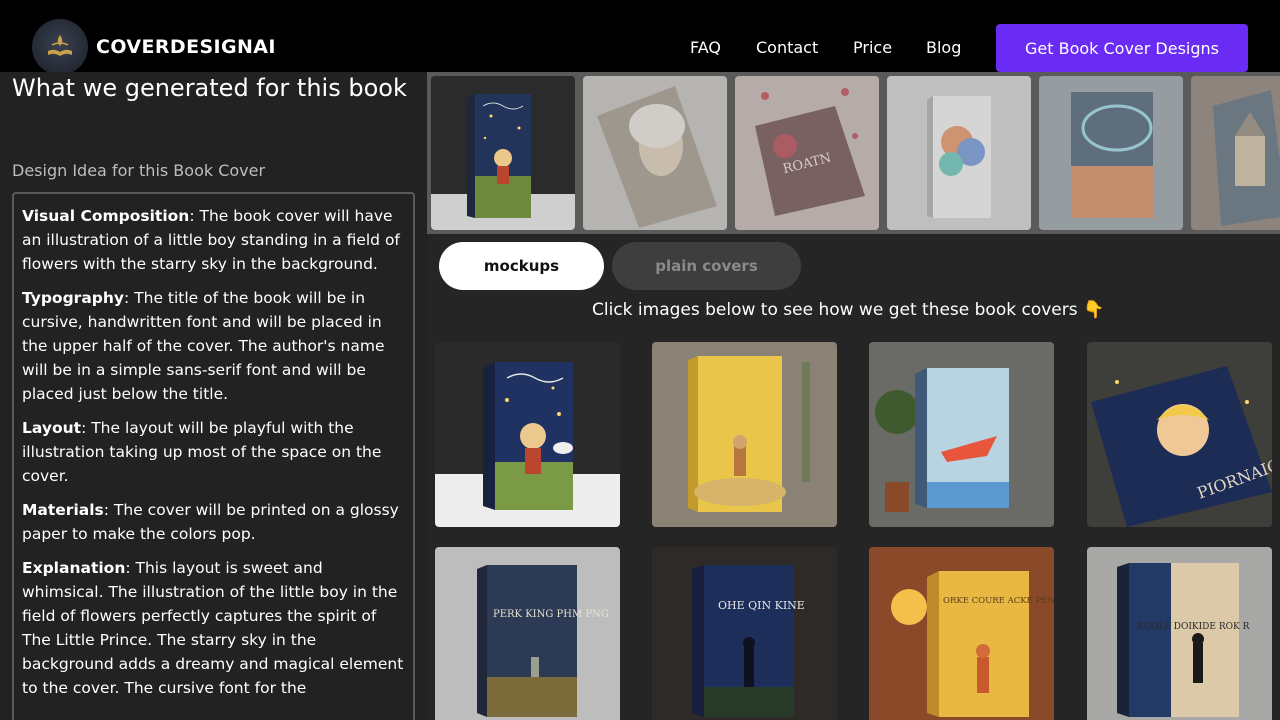 The image size is (1280, 720). What do you see at coordinates (705, 47) in the screenshot?
I see `nav-faq: FAQ` at bounding box center [705, 47].